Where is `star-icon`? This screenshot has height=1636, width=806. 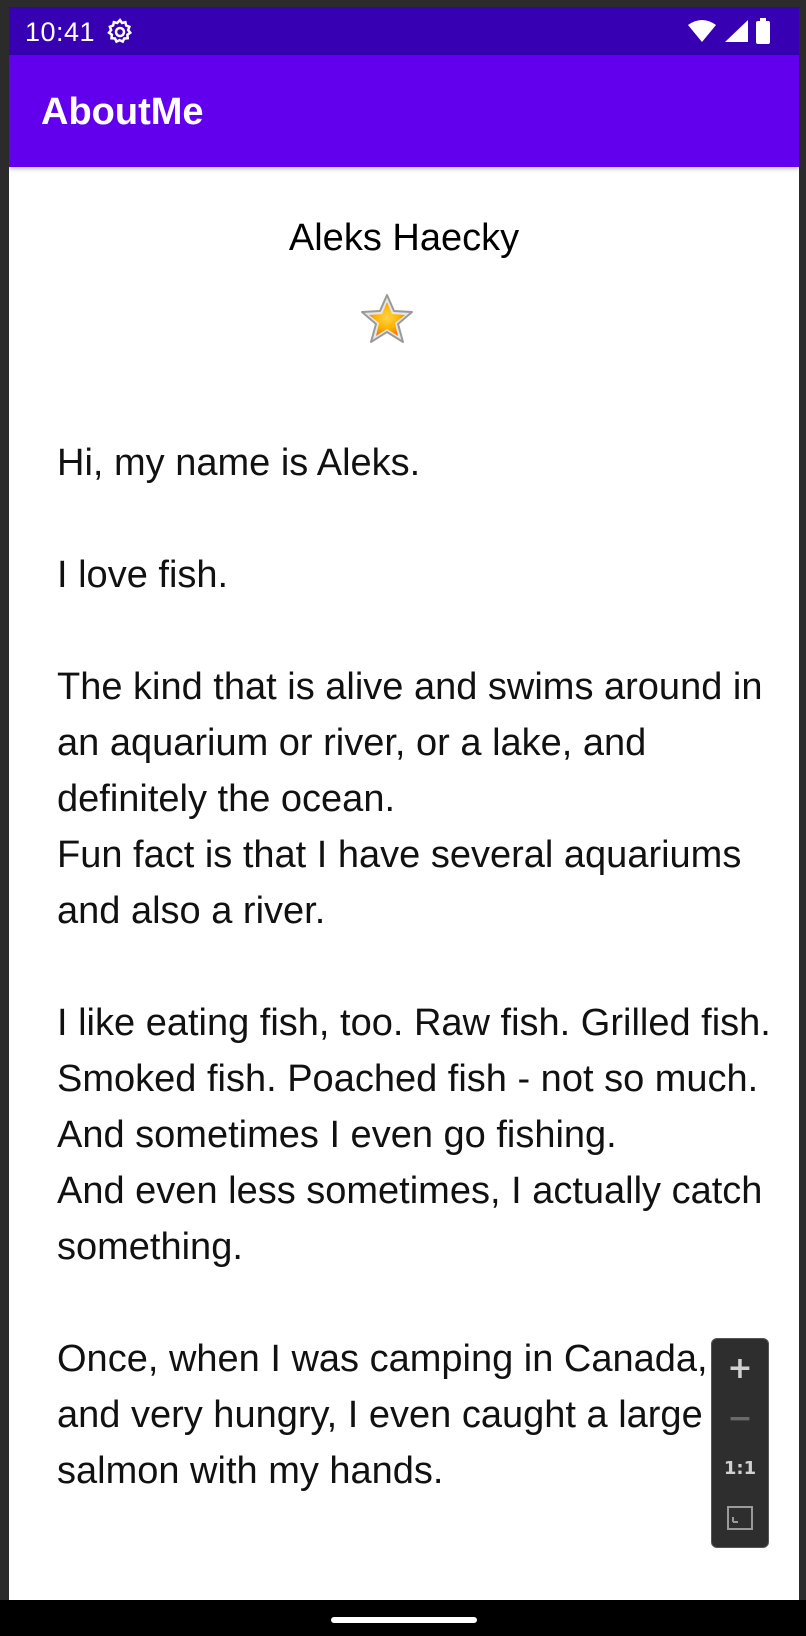
star-icon is located at coordinates (387, 318).